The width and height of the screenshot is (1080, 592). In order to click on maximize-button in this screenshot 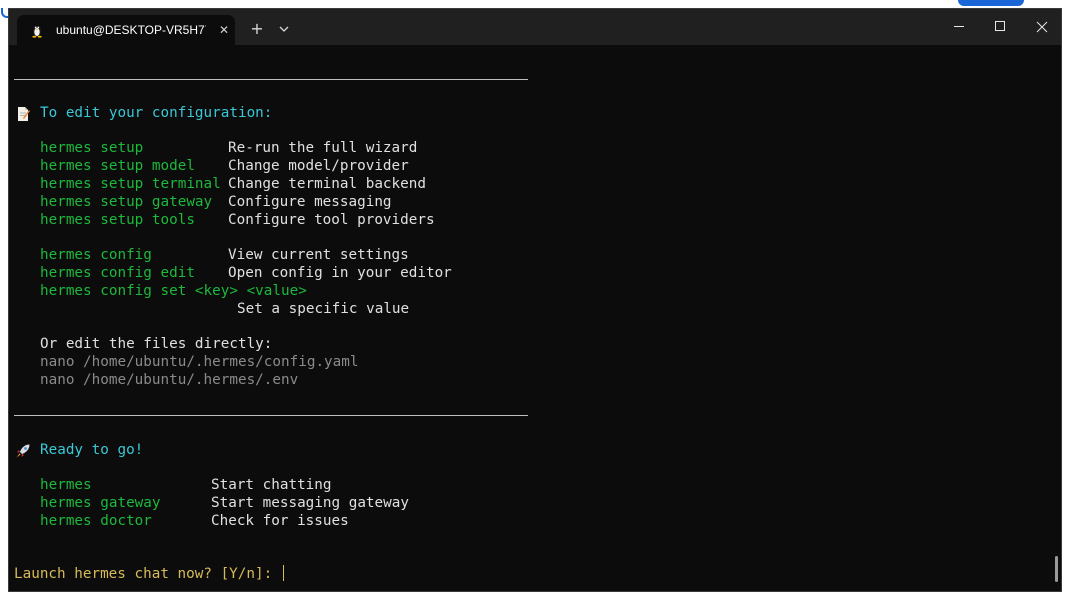, I will do `click(1000, 27)`.